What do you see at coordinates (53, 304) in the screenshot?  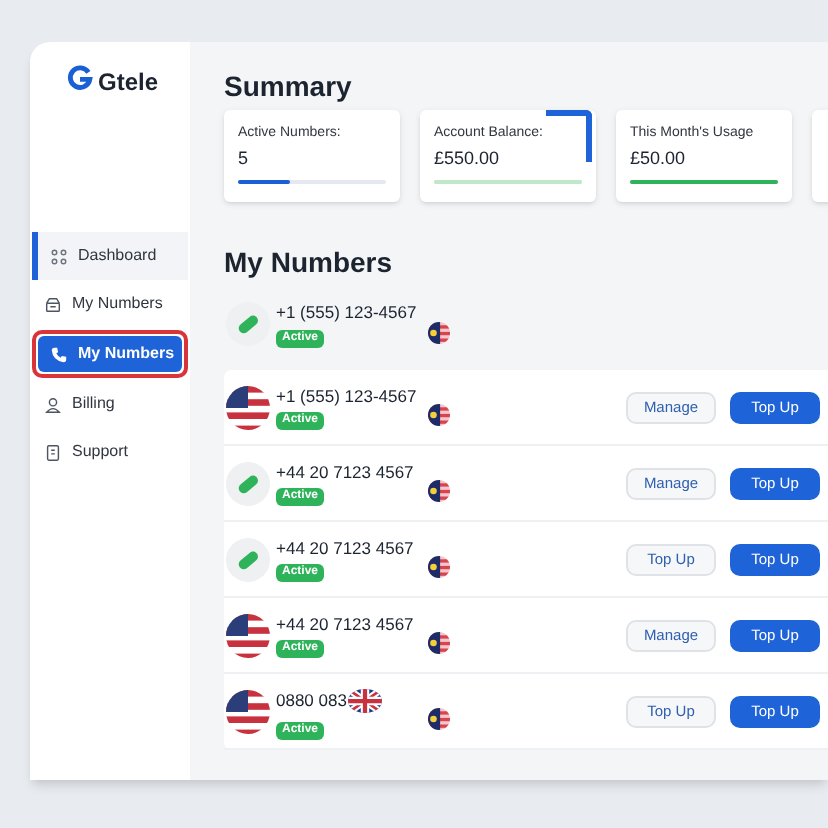 I see `tray-icon` at bounding box center [53, 304].